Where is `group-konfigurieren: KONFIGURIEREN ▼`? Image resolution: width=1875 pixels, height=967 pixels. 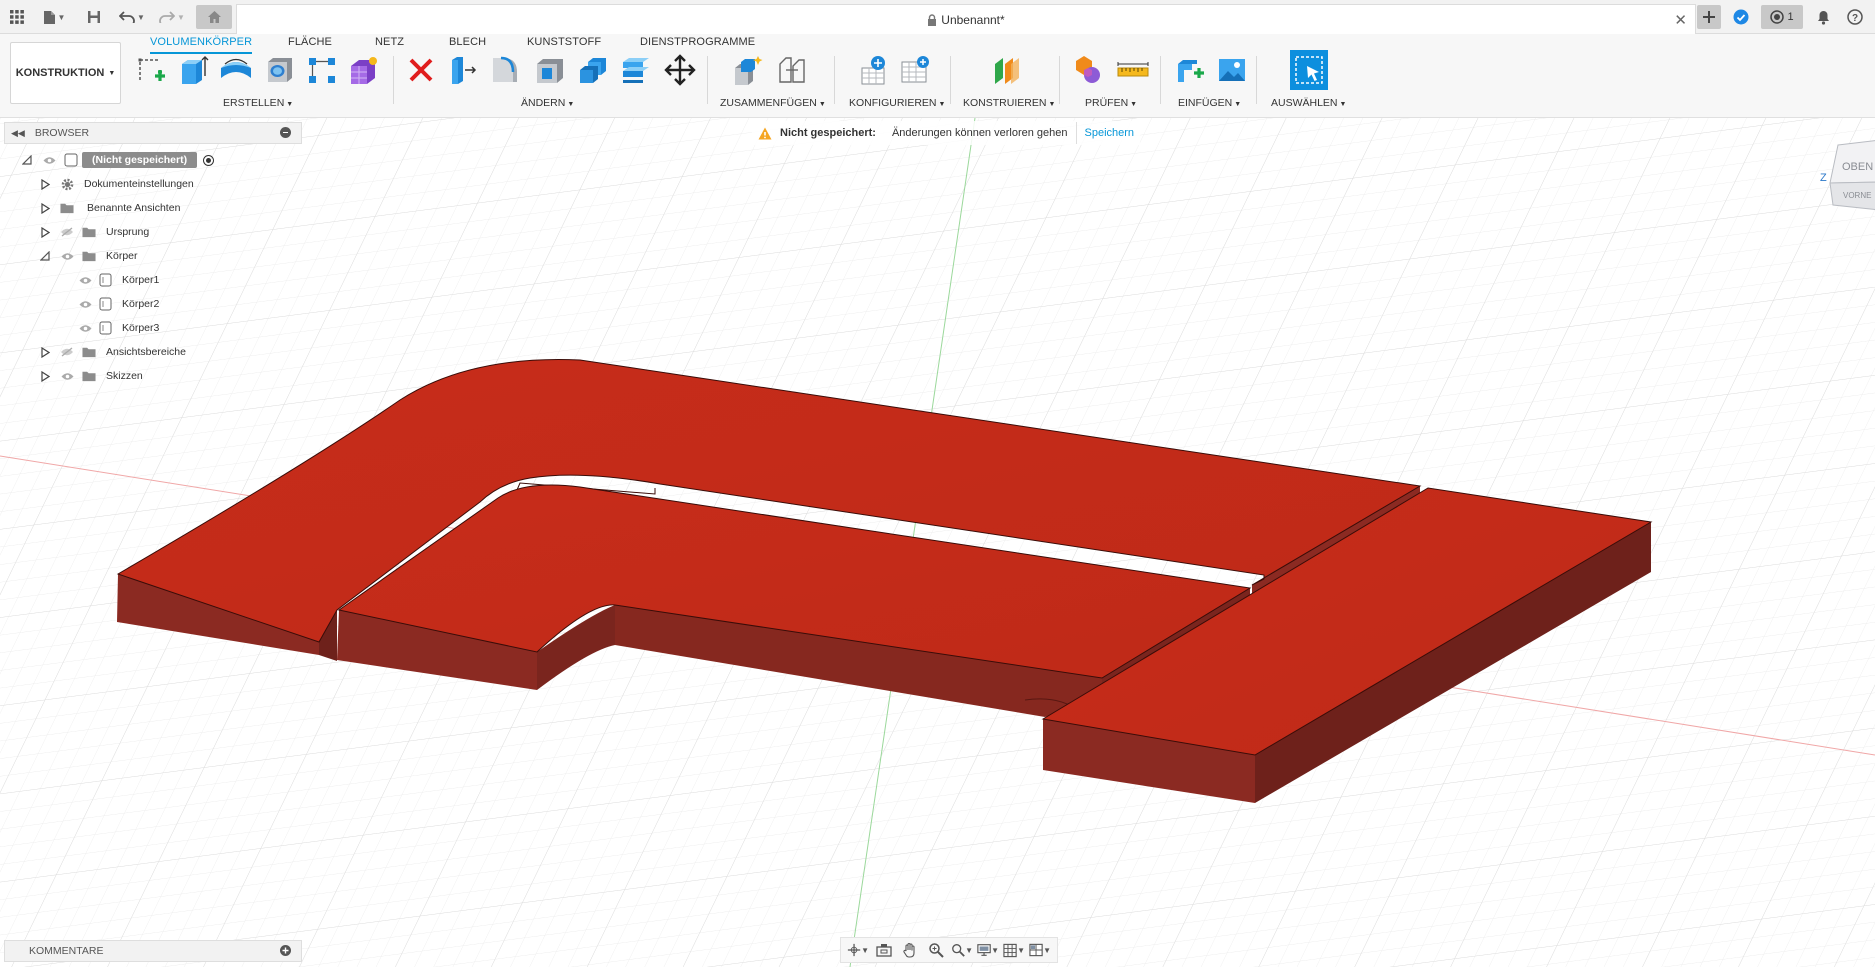
group-konfigurieren: KONFIGURIEREN ▼ is located at coordinates (897, 103).